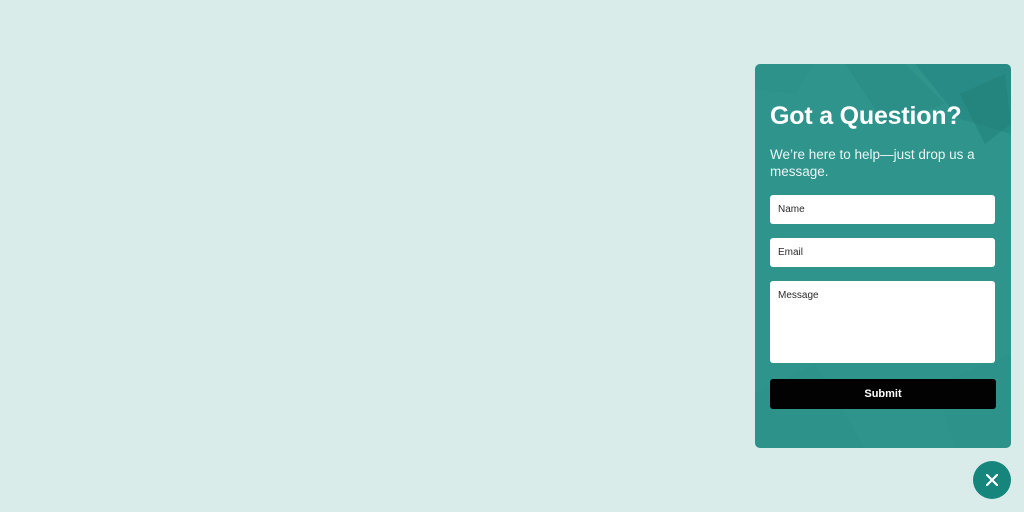 This screenshot has width=1024, height=512. Describe the element at coordinates (883, 394) in the screenshot. I see `submit-button: Submit` at that location.